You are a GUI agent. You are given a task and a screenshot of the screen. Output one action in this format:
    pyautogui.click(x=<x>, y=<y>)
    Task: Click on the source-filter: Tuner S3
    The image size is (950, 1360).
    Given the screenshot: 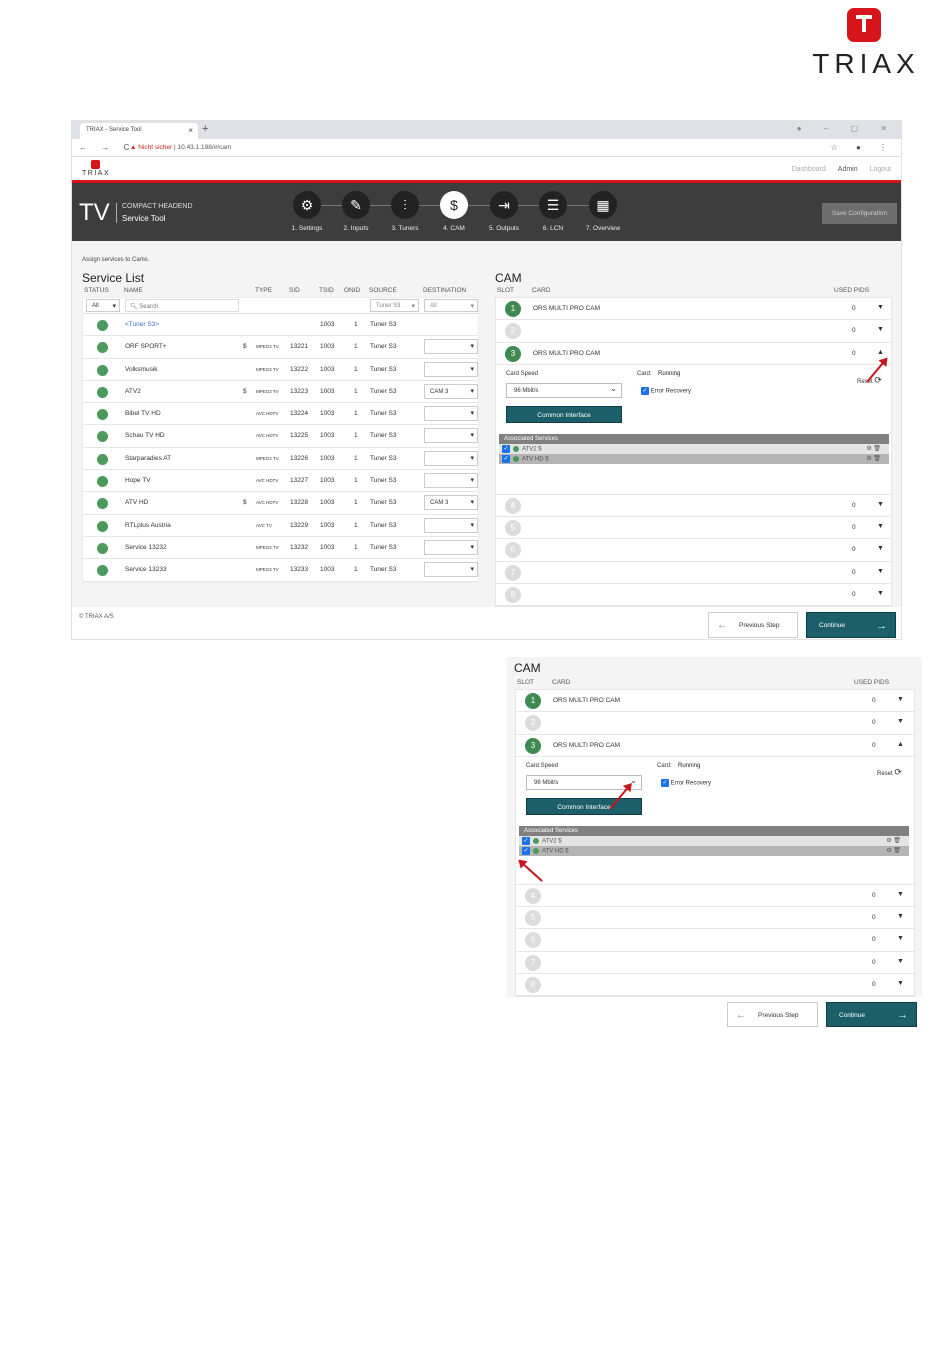 What is the action you would take?
    pyautogui.click(x=394, y=305)
    